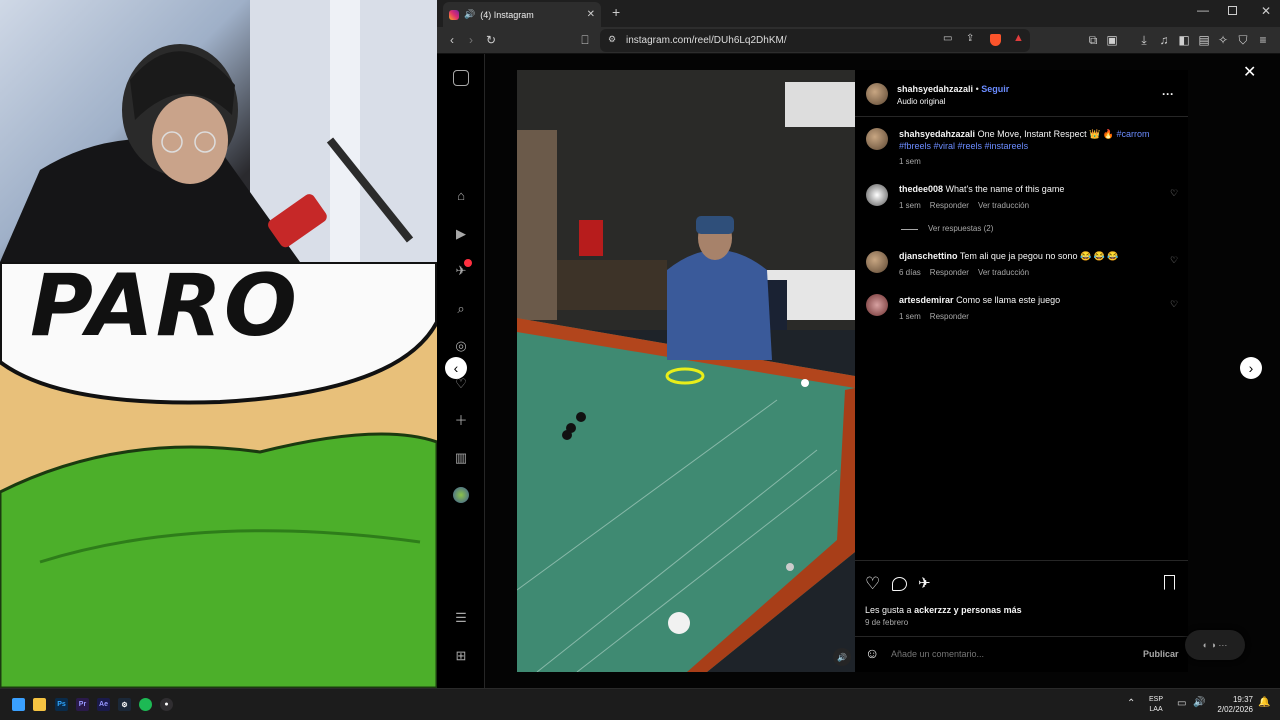  Describe the element at coordinates (1093, 40) in the screenshot. I see `extensions-icon: ⧉` at that location.